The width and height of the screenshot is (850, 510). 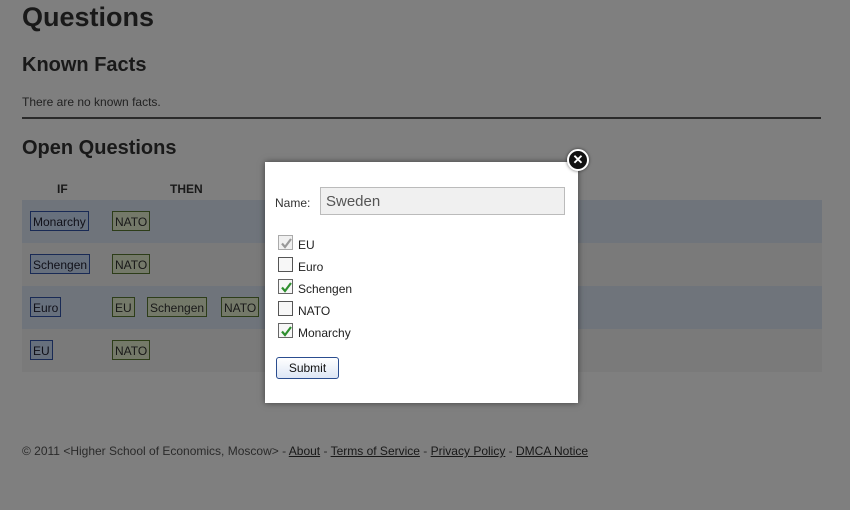 What do you see at coordinates (293, 203) in the screenshot?
I see `name-label: Name:` at bounding box center [293, 203].